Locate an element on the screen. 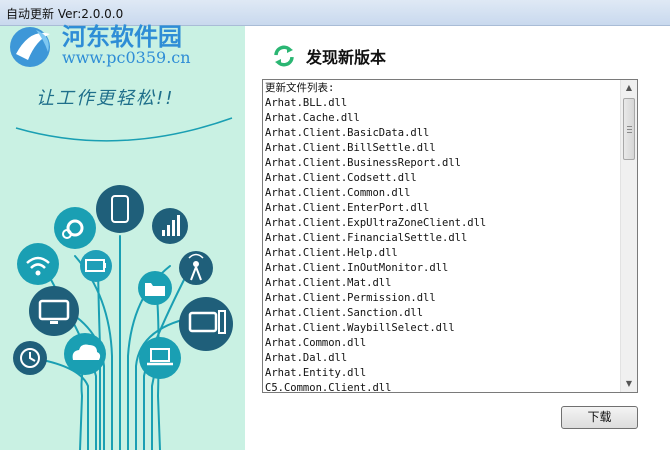 The image size is (670, 450). signal-bars-node is located at coordinates (170, 226).